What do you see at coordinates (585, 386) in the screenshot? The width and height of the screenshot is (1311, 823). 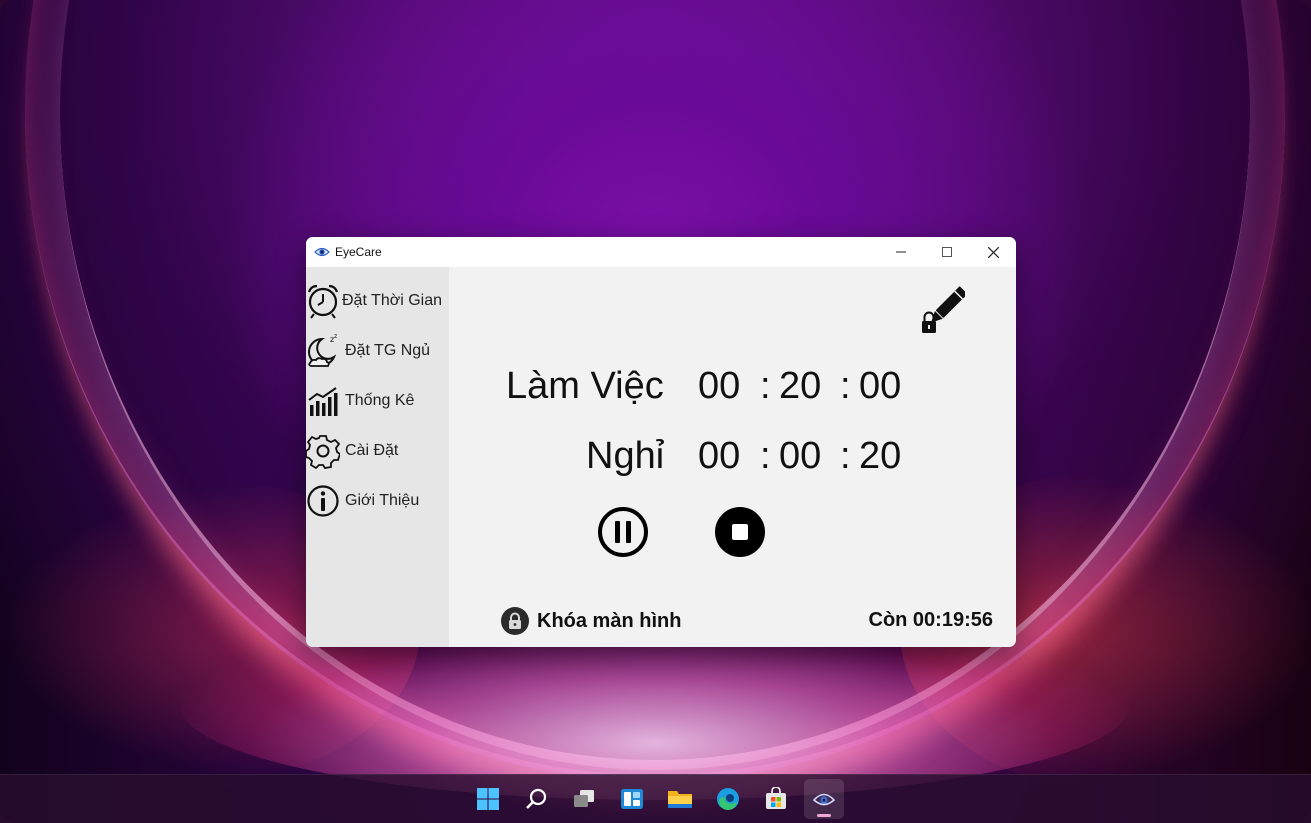 I see `work-label: Làm Việc` at bounding box center [585, 386].